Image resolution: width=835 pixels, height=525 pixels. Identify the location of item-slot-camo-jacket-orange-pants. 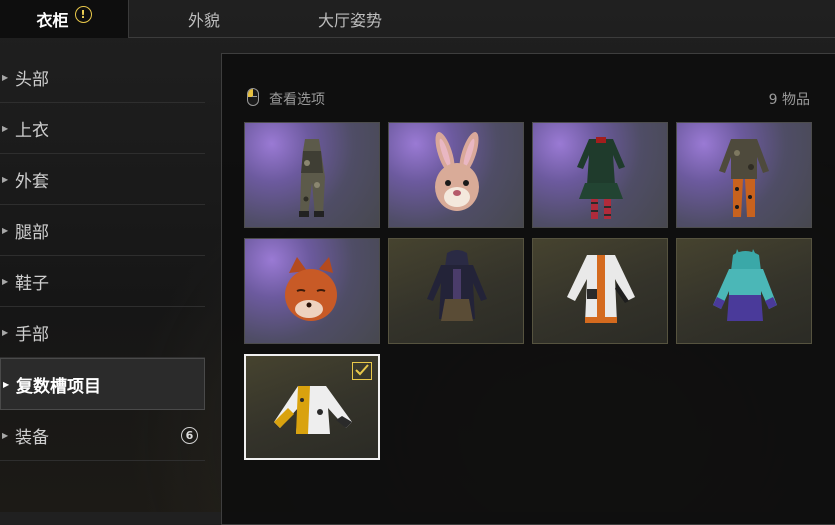
(744, 175).